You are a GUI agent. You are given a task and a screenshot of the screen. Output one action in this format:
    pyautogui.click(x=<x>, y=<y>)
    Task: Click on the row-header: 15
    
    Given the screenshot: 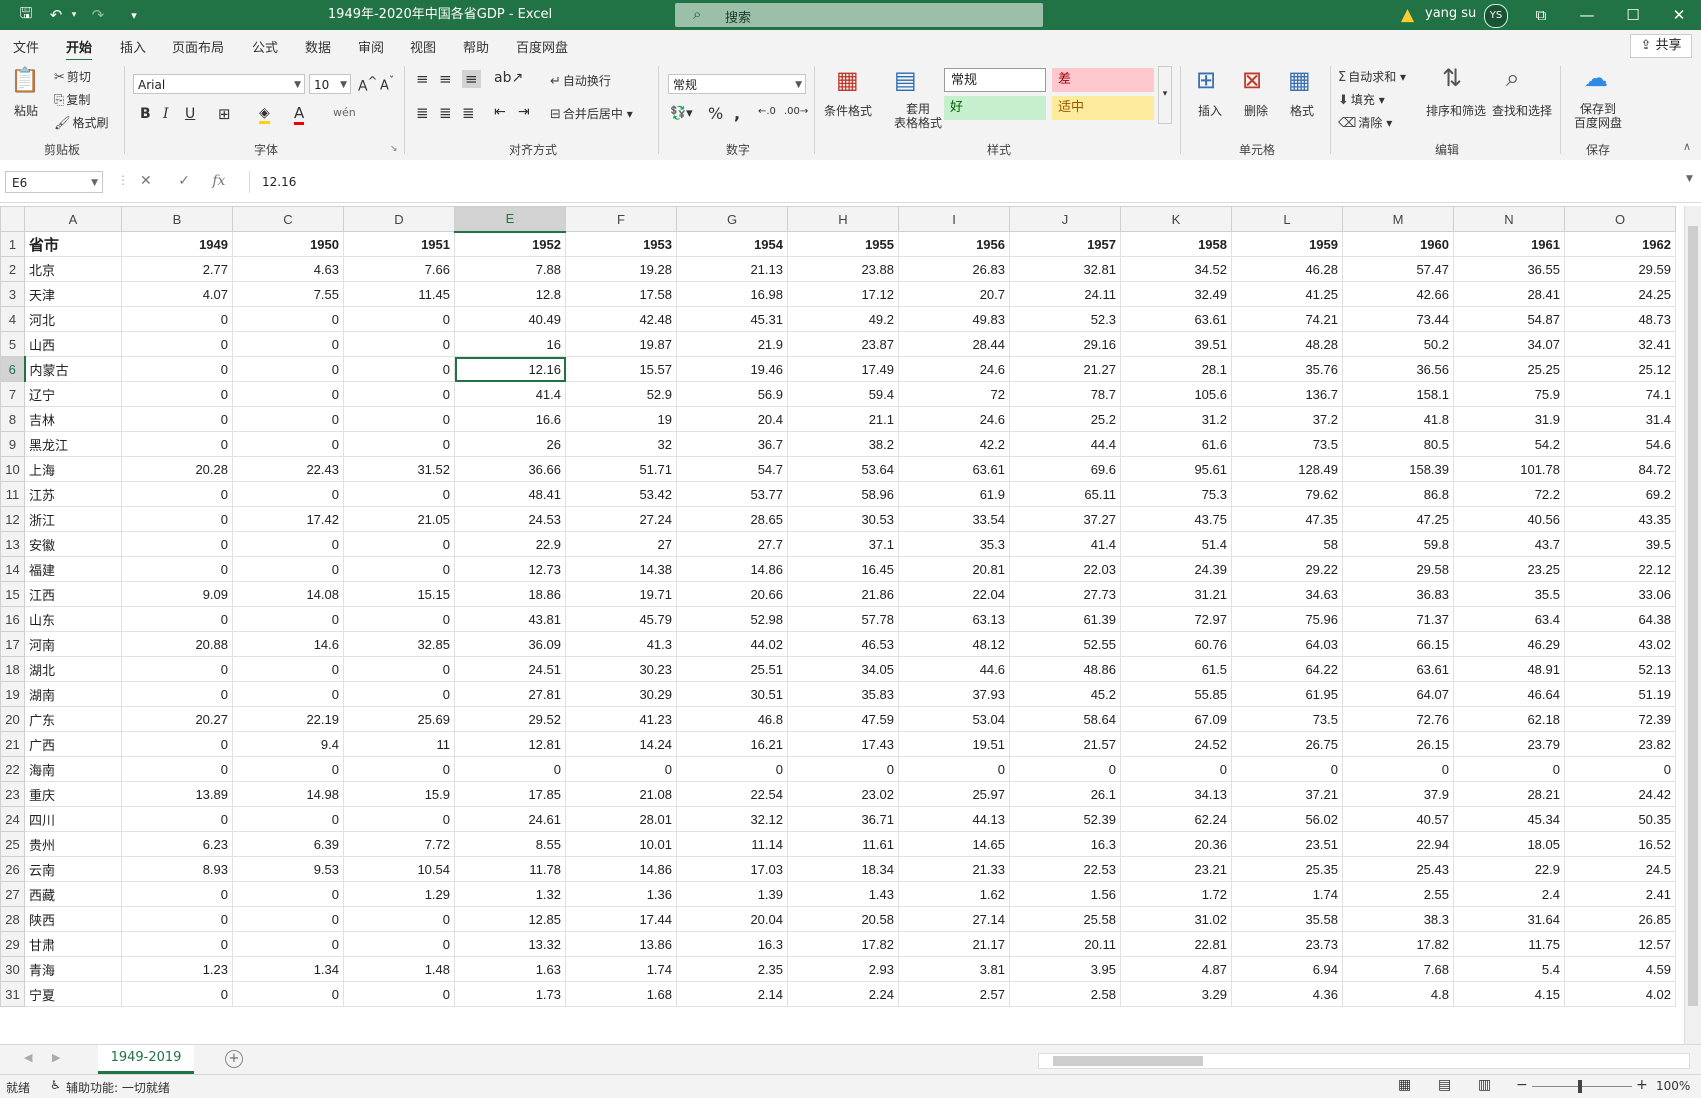 What is the action you would take?
    pyautogui.click(x=12, y=594)
    